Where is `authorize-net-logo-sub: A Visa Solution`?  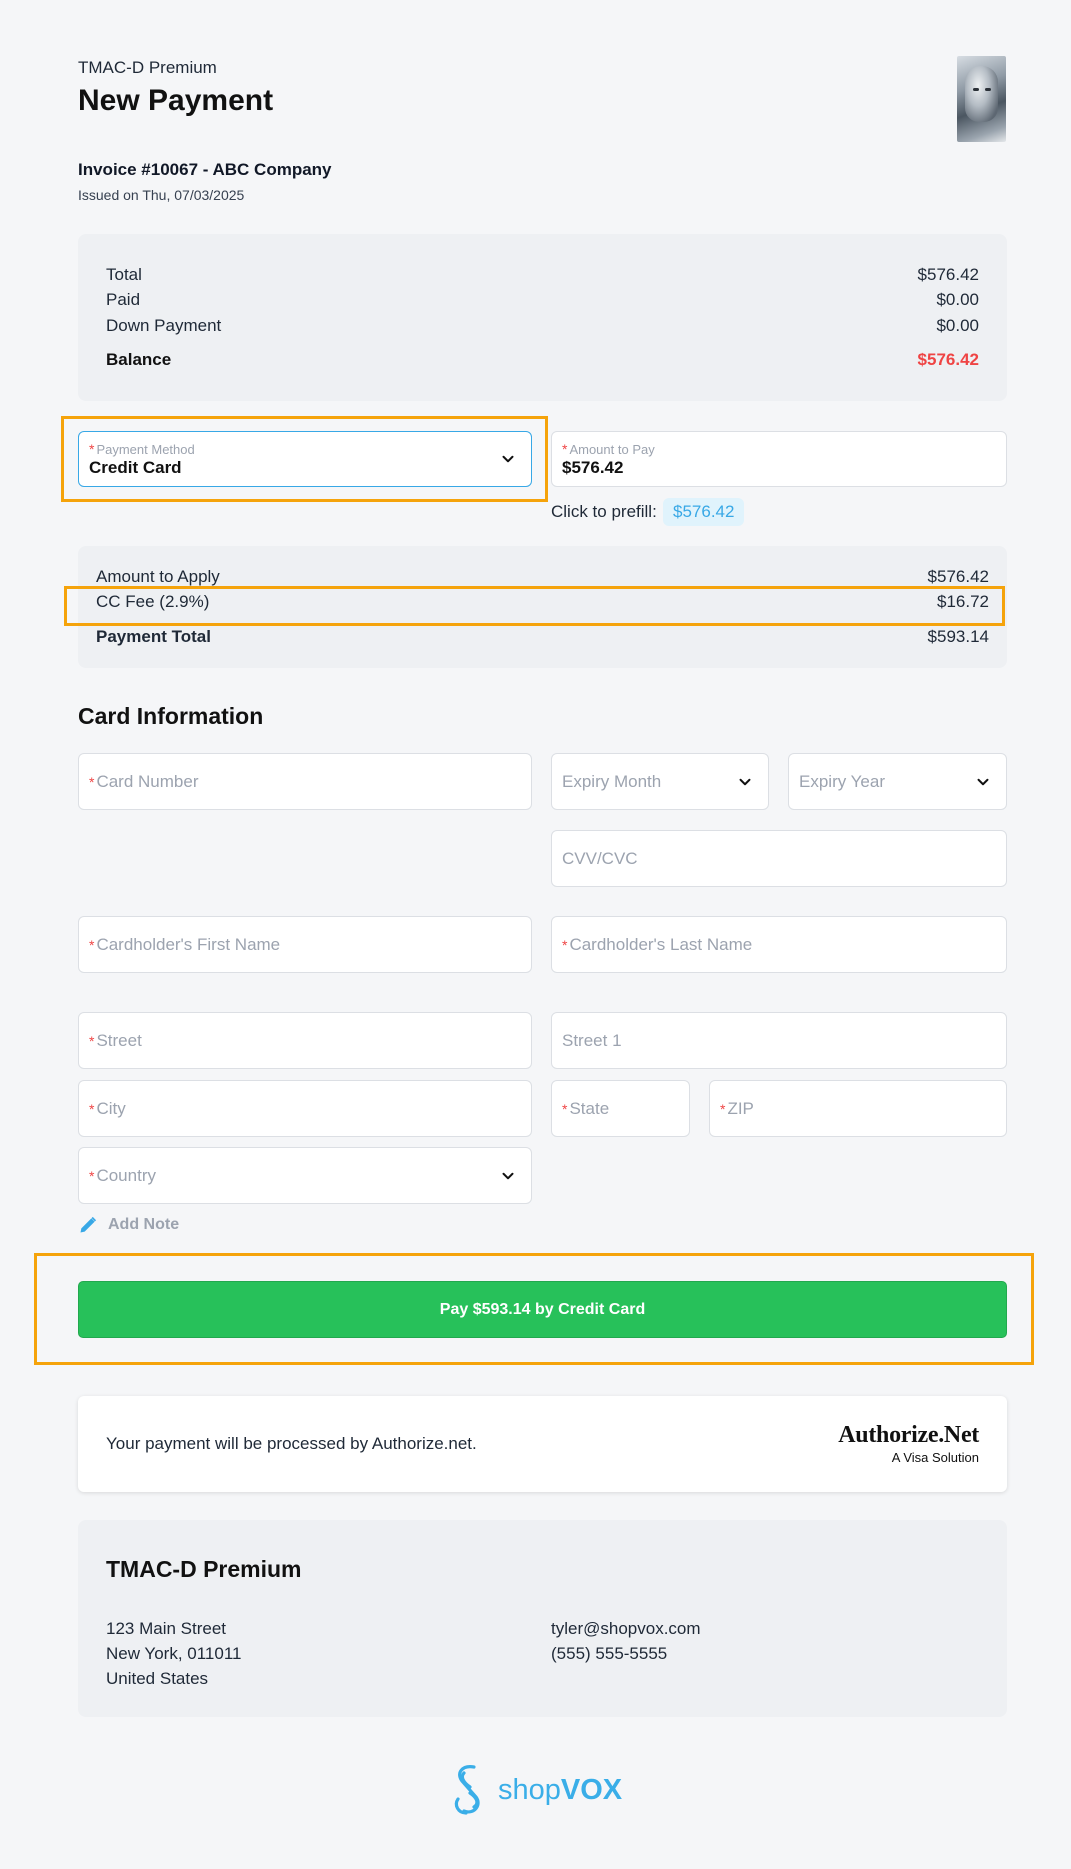
authorize-net-logo-sub: A Visa Solution is located at coordinates (935, 1457).